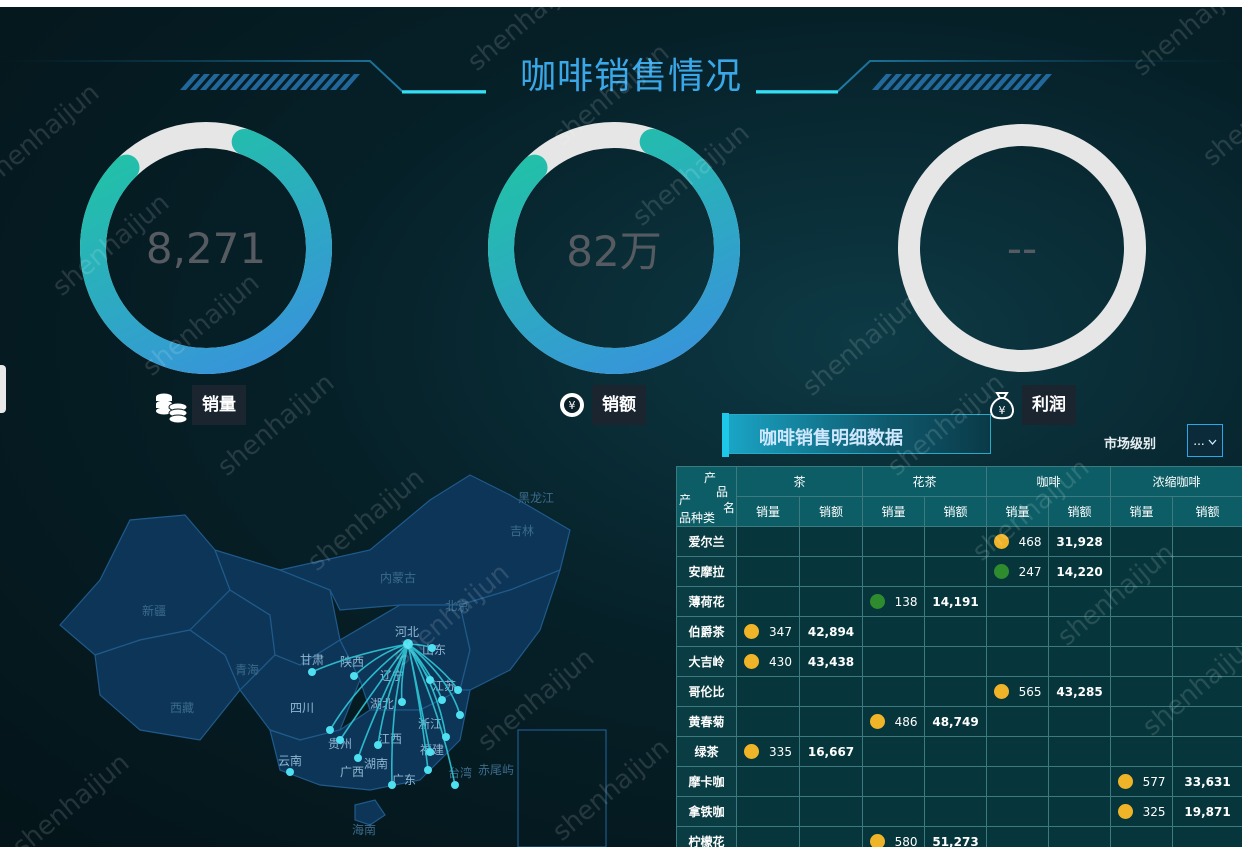 The height and width of the screenshot is (847, 1242). I want to click on map-label: 湖南, so click(376, 763).